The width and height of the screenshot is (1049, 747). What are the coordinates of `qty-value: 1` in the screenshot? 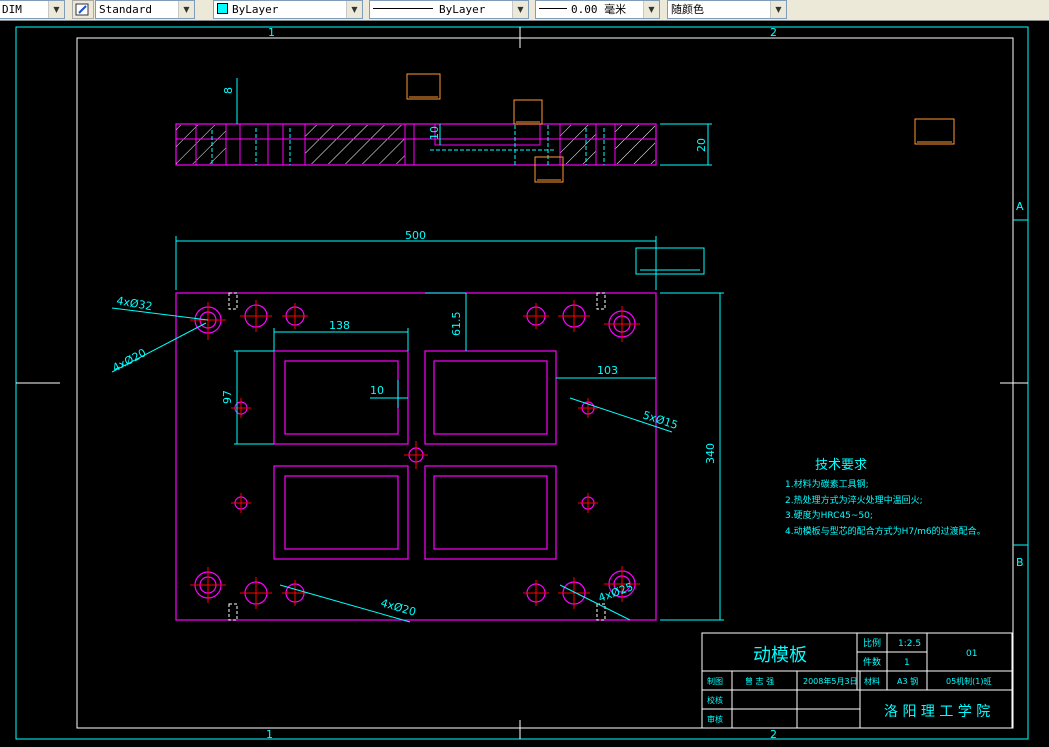 It's located at (907, 663).